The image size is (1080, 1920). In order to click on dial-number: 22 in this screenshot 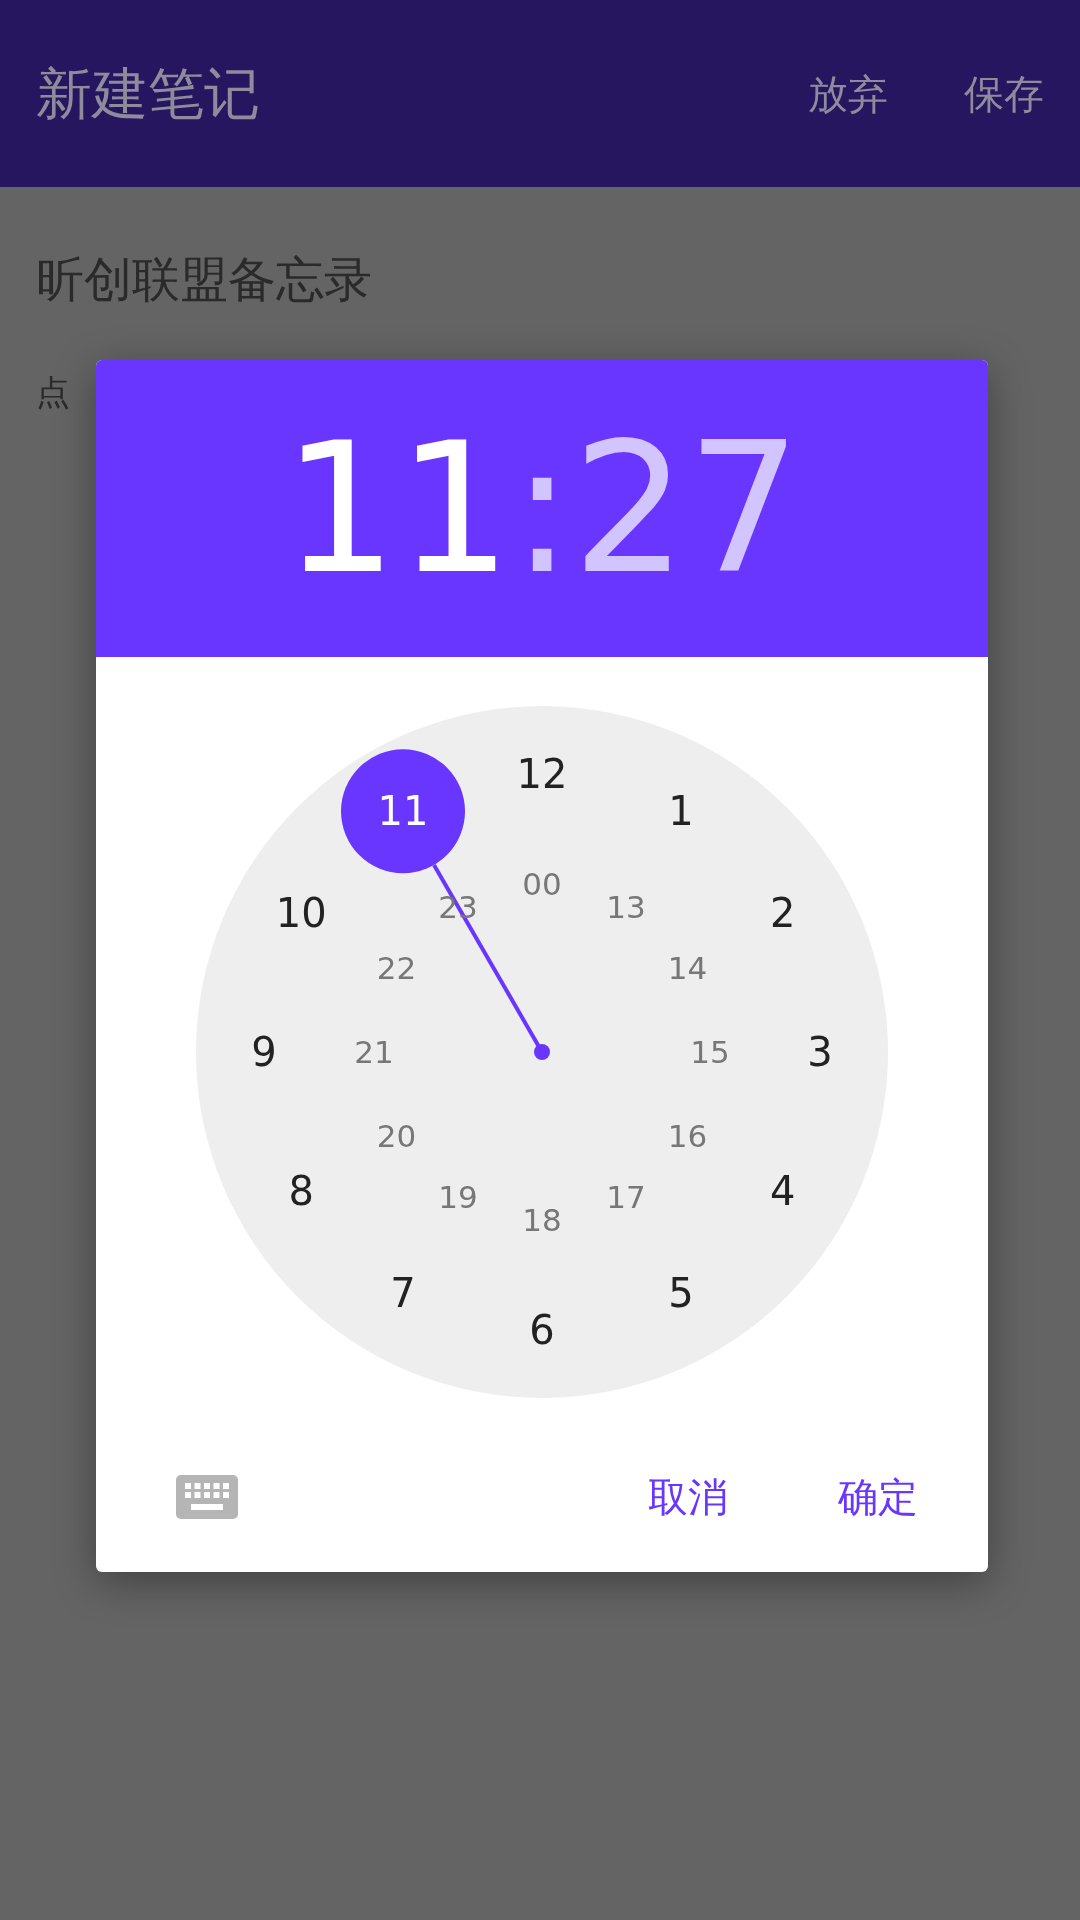, I will do `click(396, 968)`.